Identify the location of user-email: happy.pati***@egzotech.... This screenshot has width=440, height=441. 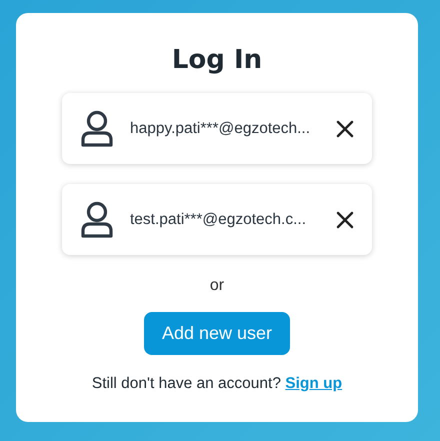
(221, 129).